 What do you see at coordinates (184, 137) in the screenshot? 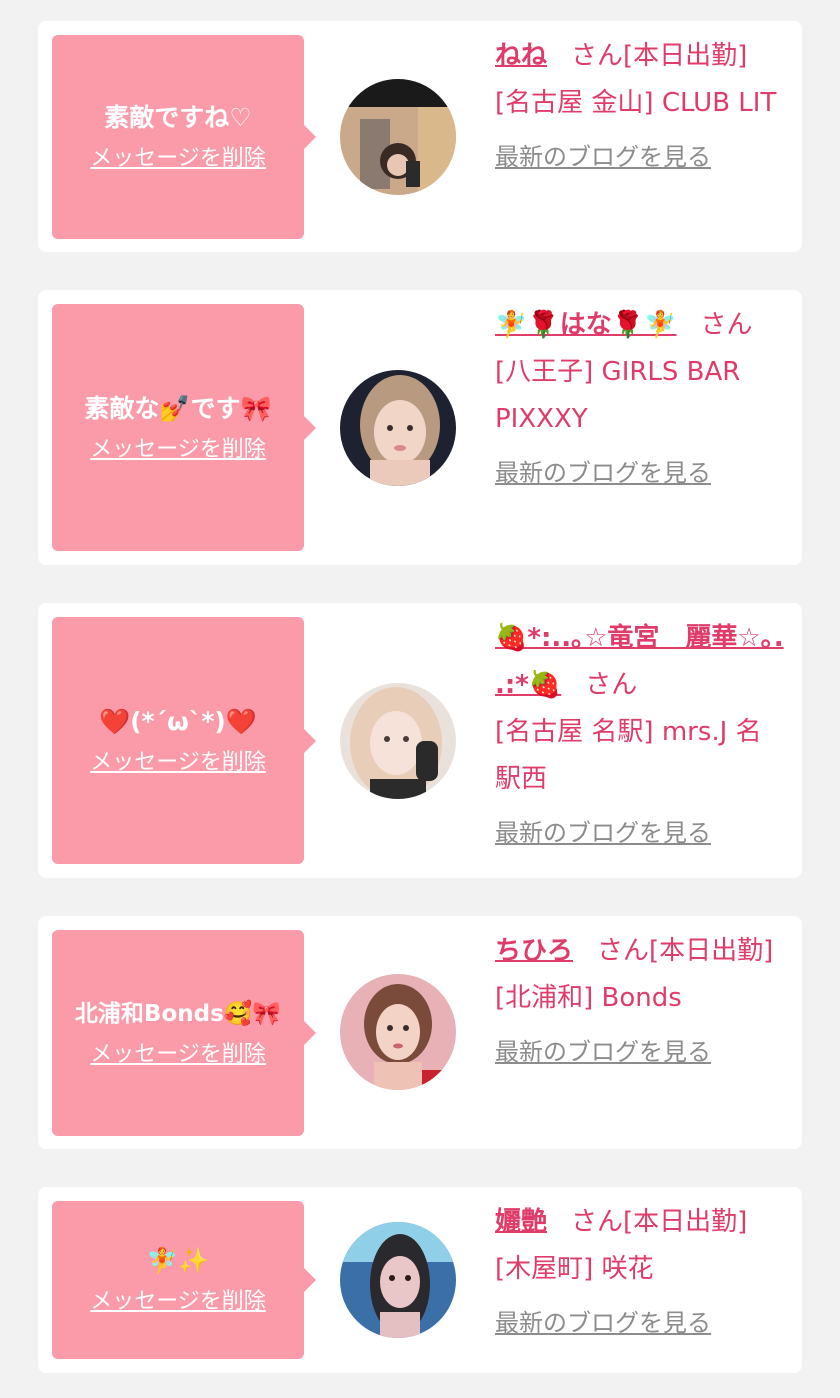
I see `message-bubble: 素敵ですね♡ メッセージを削除` at bounding box center [184, 137].